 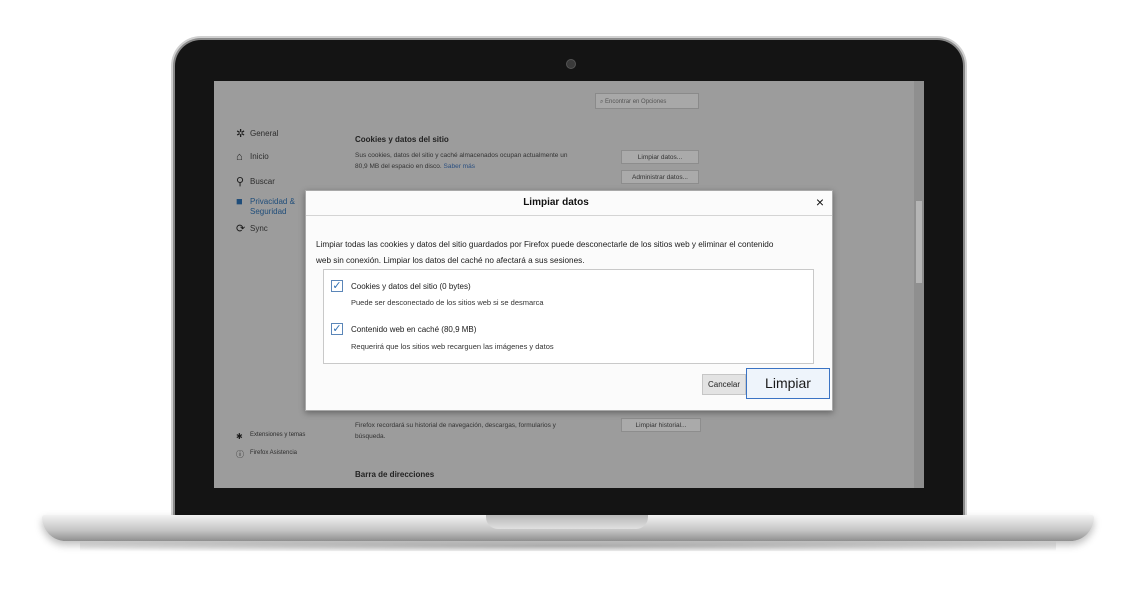 I want to click on close-icon: ×, so click(x=820, y=202).